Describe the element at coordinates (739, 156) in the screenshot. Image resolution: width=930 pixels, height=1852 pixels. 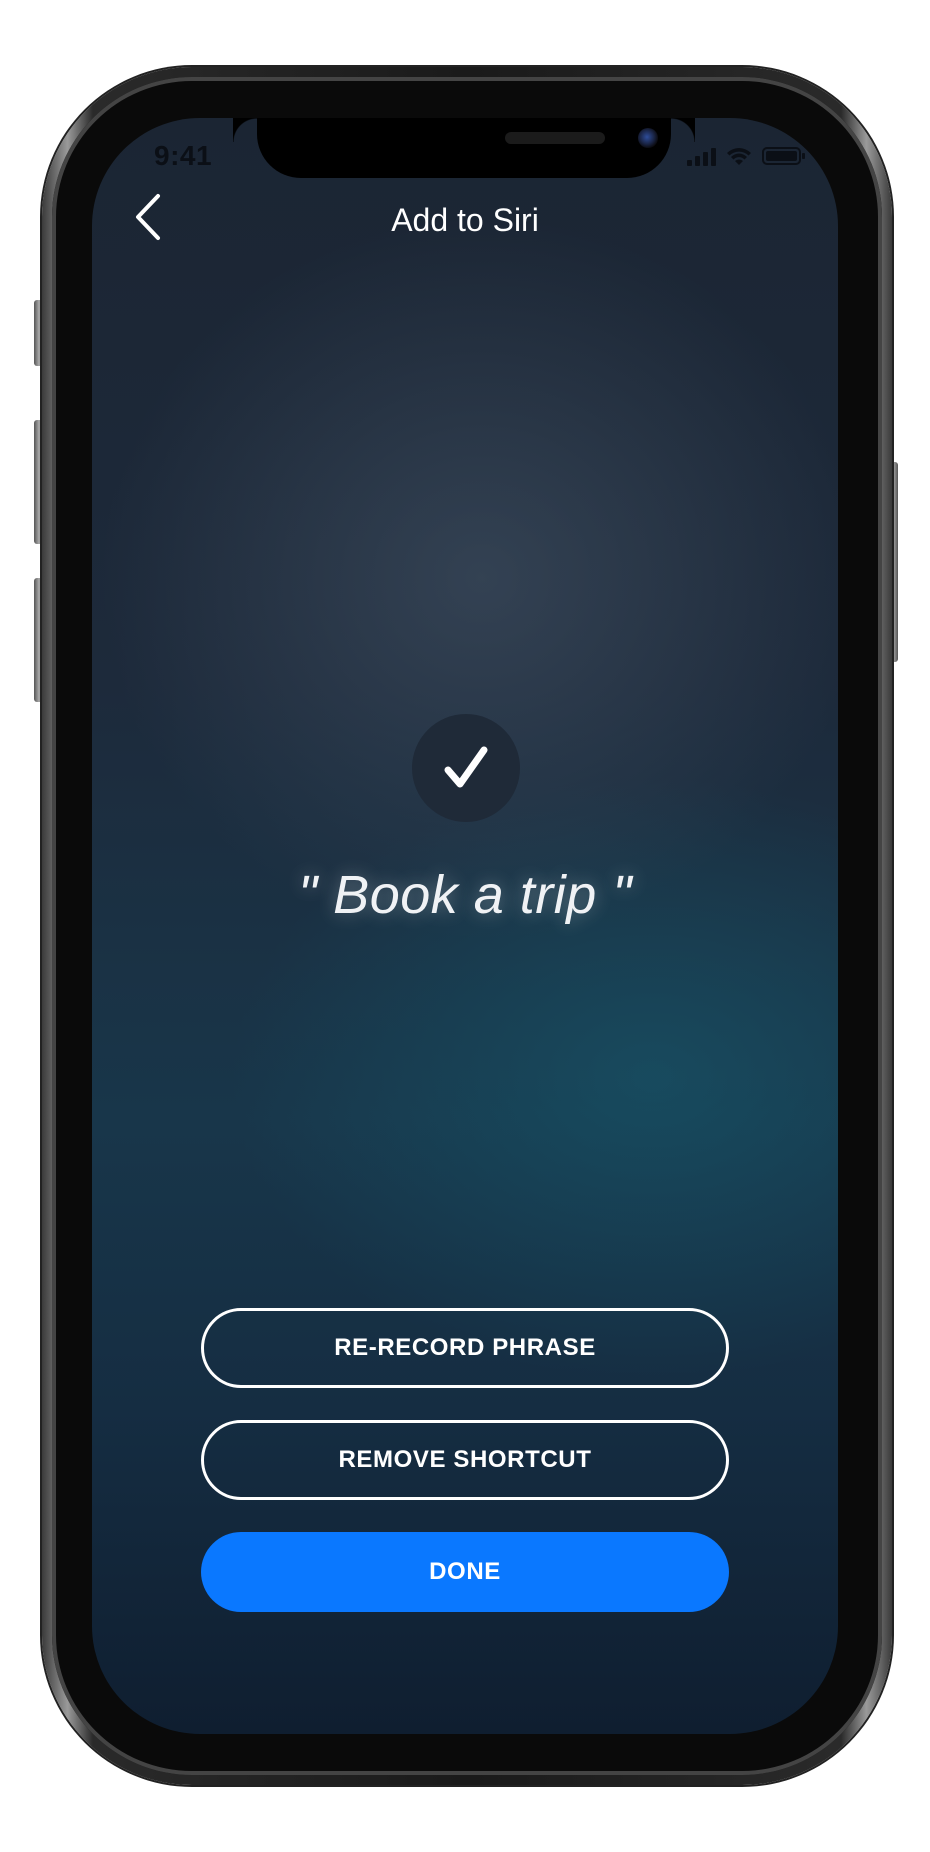
I see `wifi-icon` at that location.